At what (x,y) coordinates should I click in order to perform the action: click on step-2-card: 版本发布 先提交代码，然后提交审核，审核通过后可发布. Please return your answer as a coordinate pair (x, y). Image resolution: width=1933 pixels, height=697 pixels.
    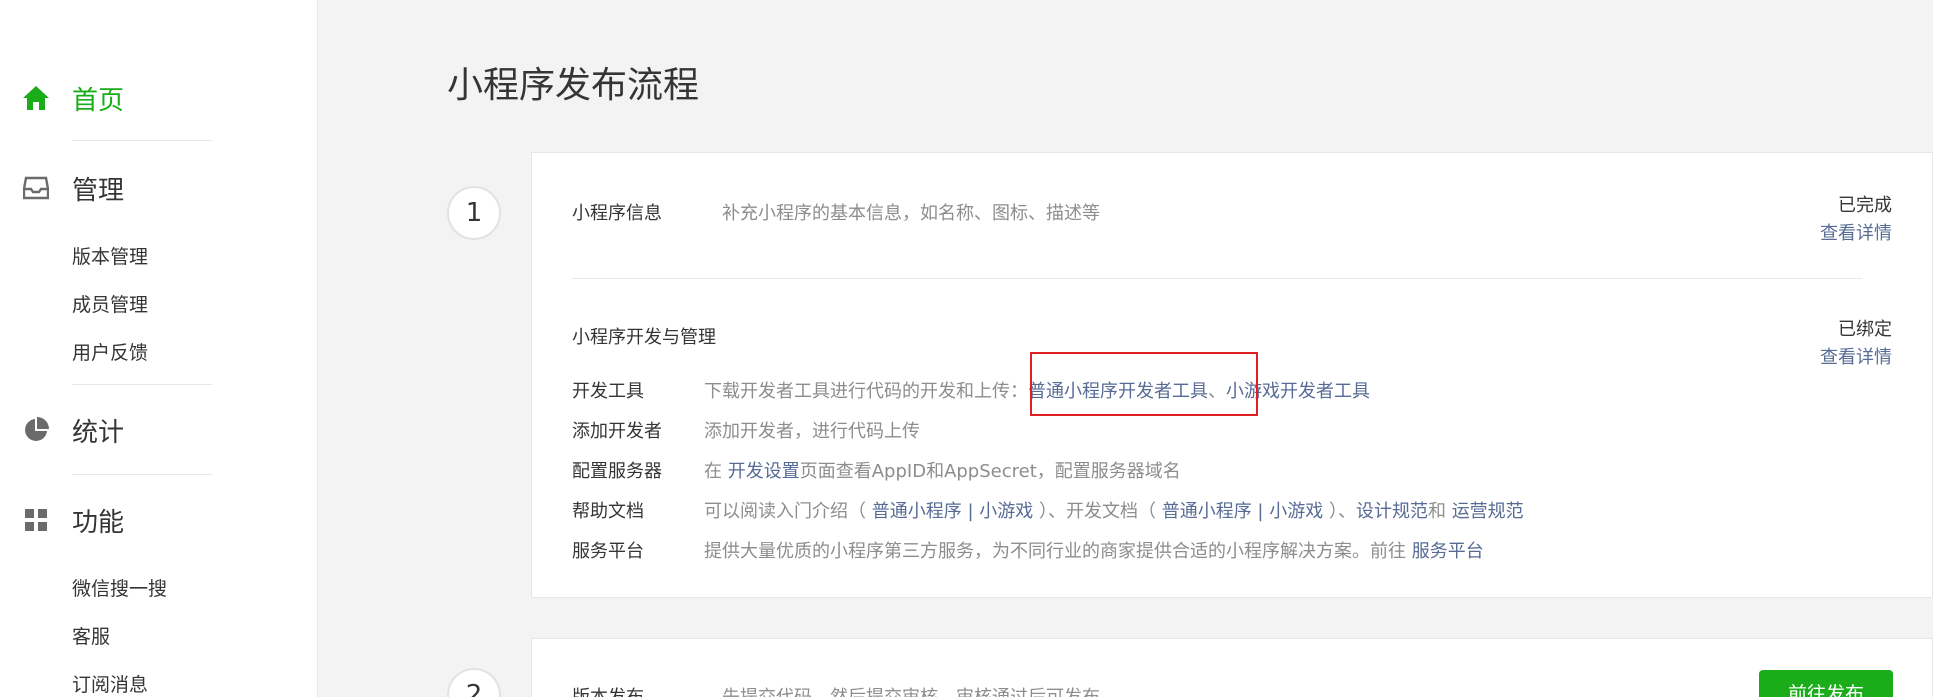
    Looking at the image, I should click on (1232, 667).